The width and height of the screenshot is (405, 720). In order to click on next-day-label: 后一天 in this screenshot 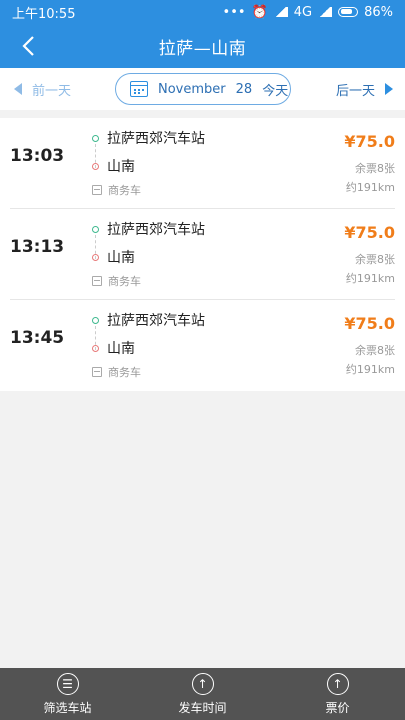, I will do `click(355, 91)`.